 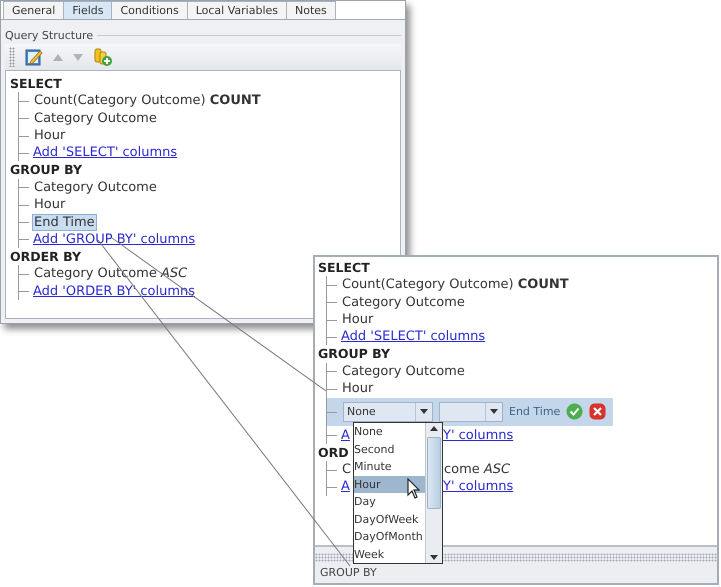 What do you see at coordinates (64, 222) in the screenshot?
I see `tree-item: End Time` at bounding box center [64, 222].